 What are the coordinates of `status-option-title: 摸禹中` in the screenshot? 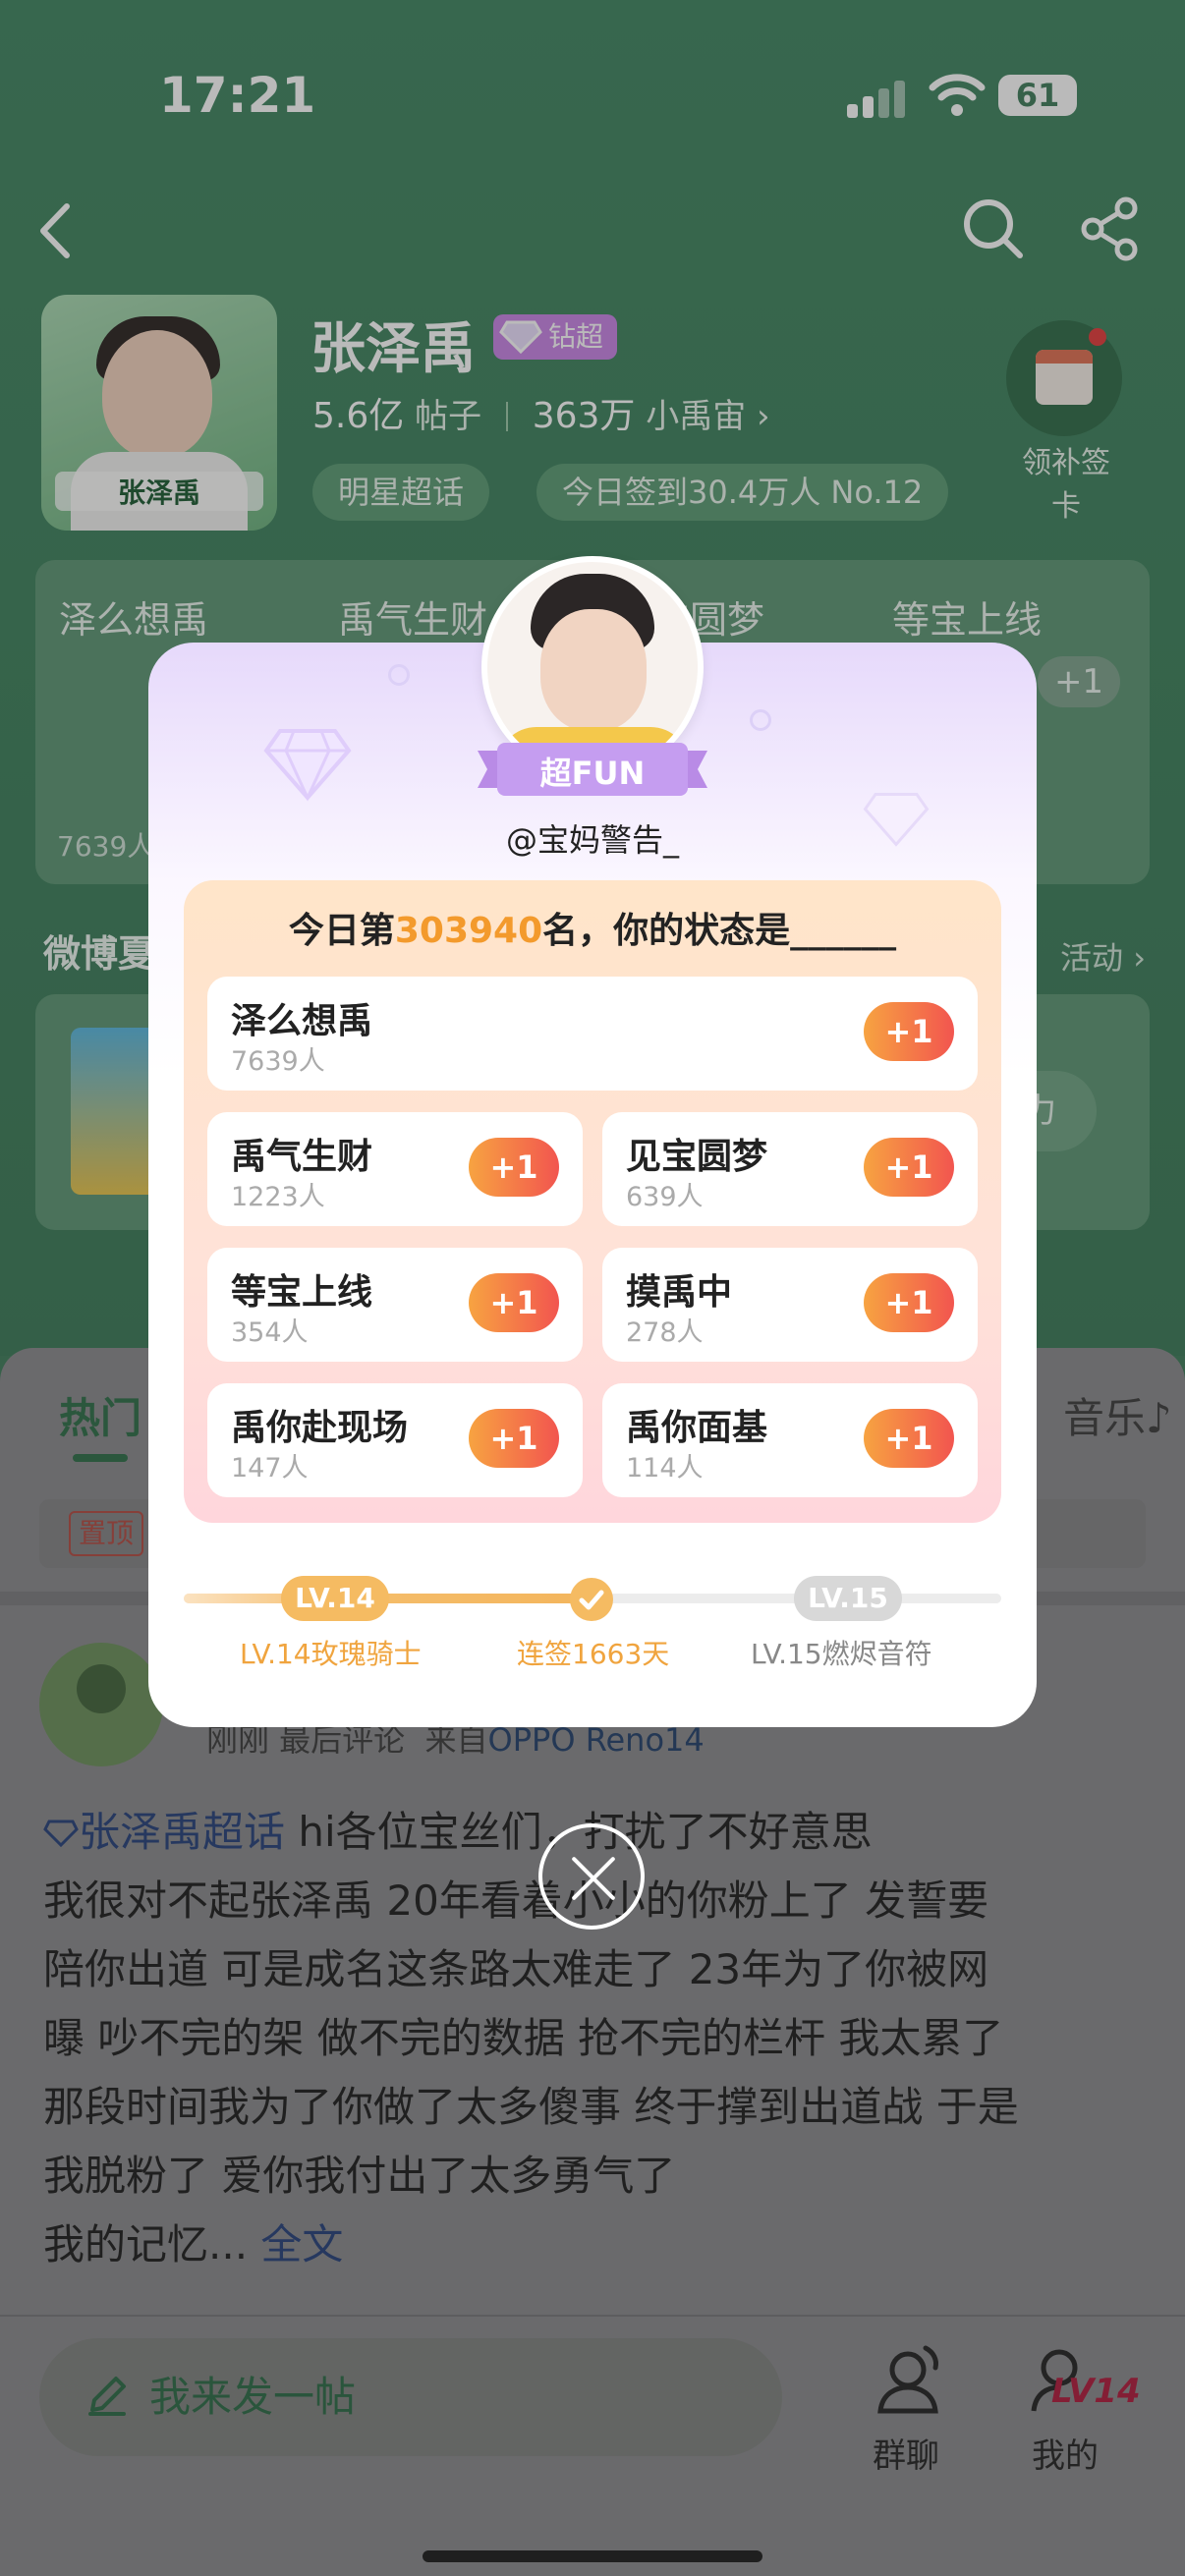 It's located at (680, 1292).